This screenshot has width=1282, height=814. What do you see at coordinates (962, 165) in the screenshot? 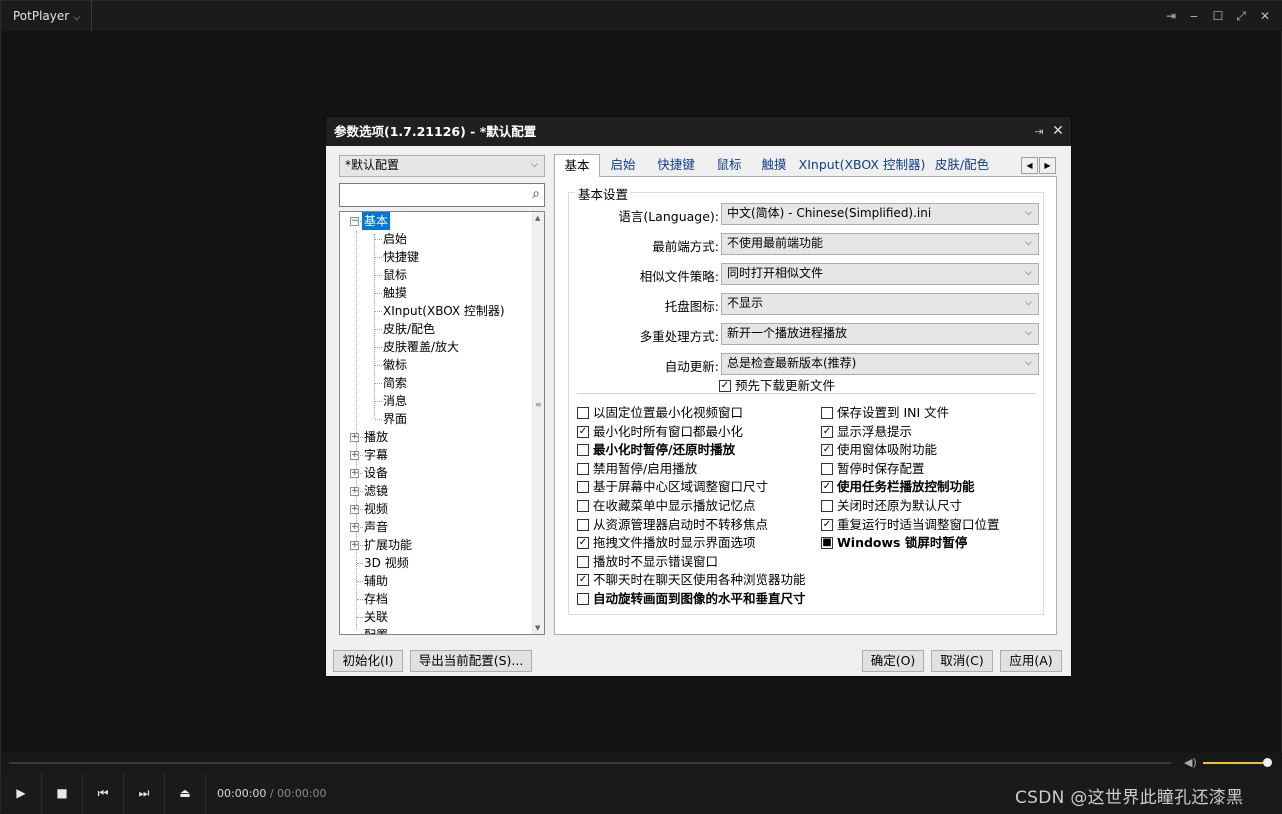
I see `tab-6: 皮肤/配色` at bounding box center [962, 165].